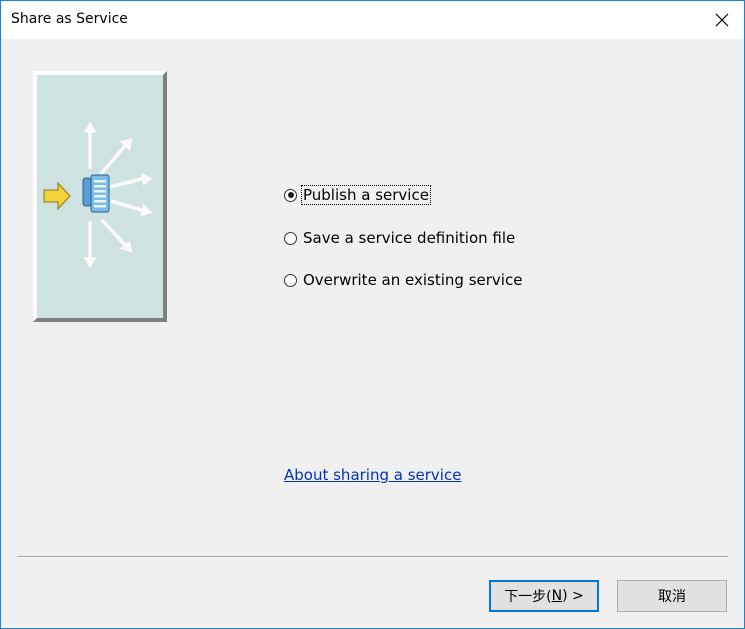 This screenshot has width=745, height=629. I want to click on title-bar: Share as Service, so click(372, 20).